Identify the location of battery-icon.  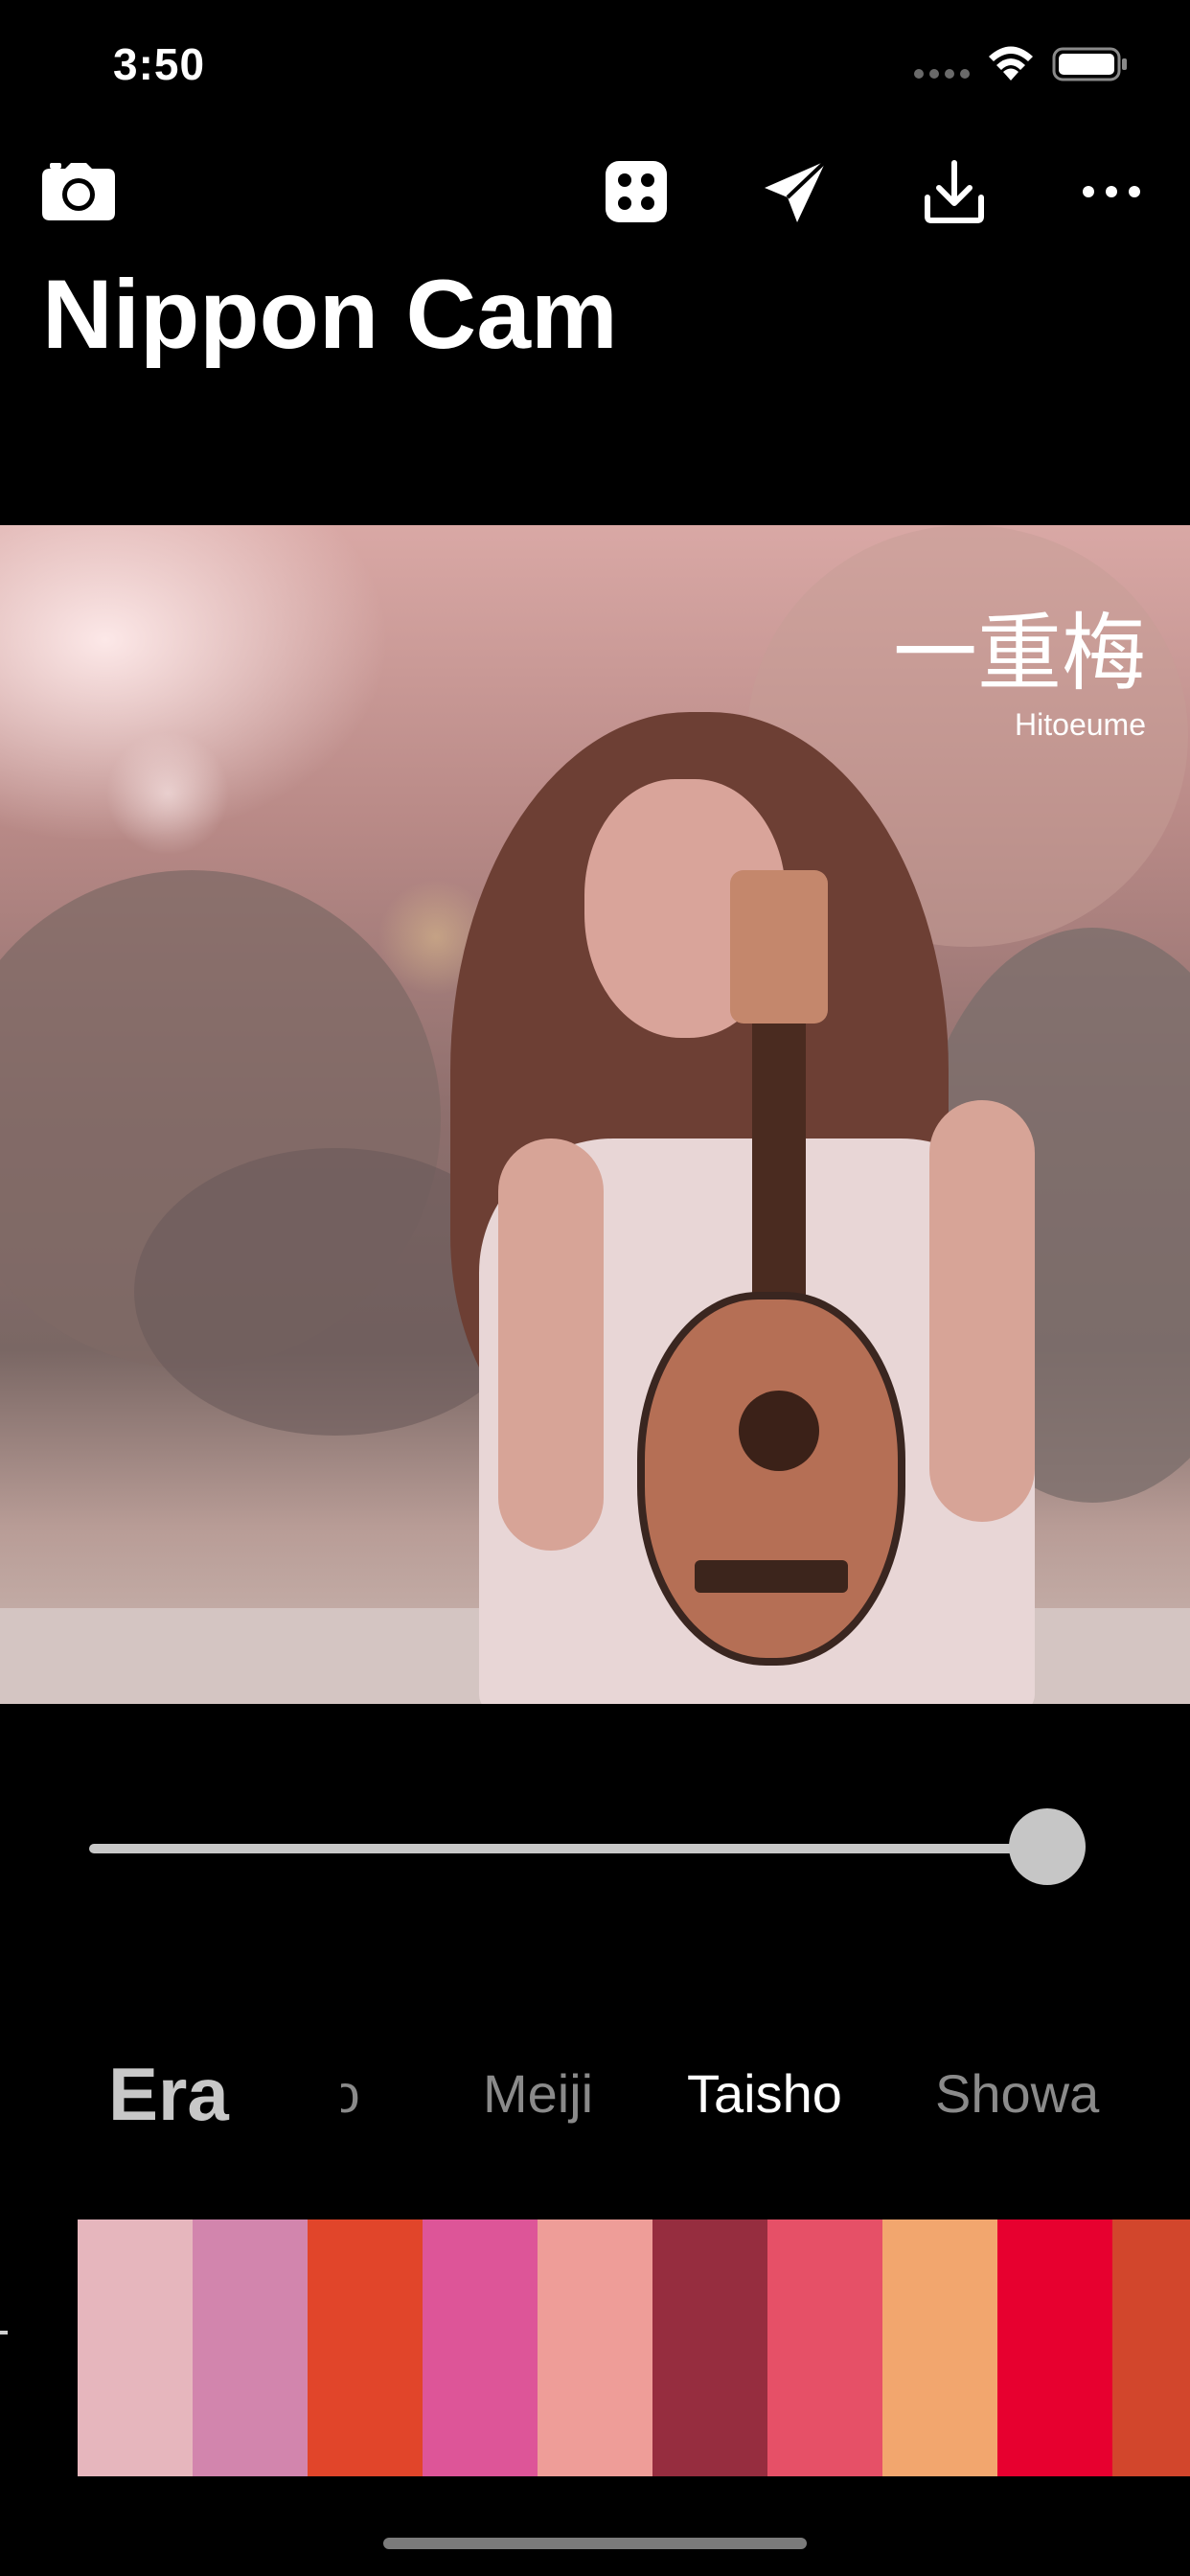
(1090, 64).